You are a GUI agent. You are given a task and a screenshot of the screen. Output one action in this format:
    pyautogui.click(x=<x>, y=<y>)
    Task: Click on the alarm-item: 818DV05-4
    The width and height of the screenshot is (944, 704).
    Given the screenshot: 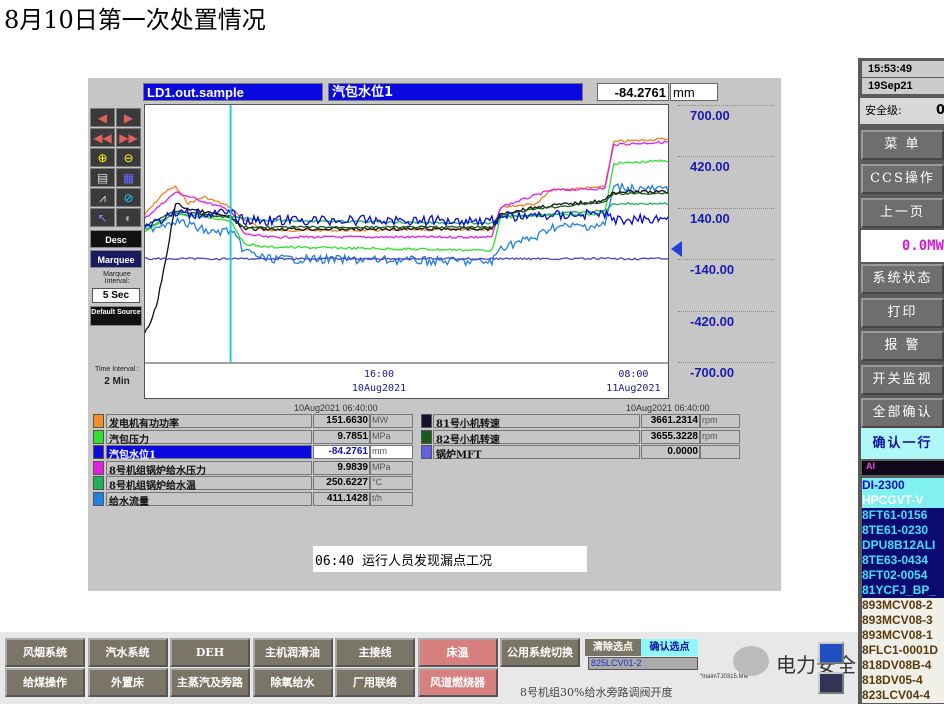 What is the action you would take?
    pyautogui.click(x=903, y=680)
    